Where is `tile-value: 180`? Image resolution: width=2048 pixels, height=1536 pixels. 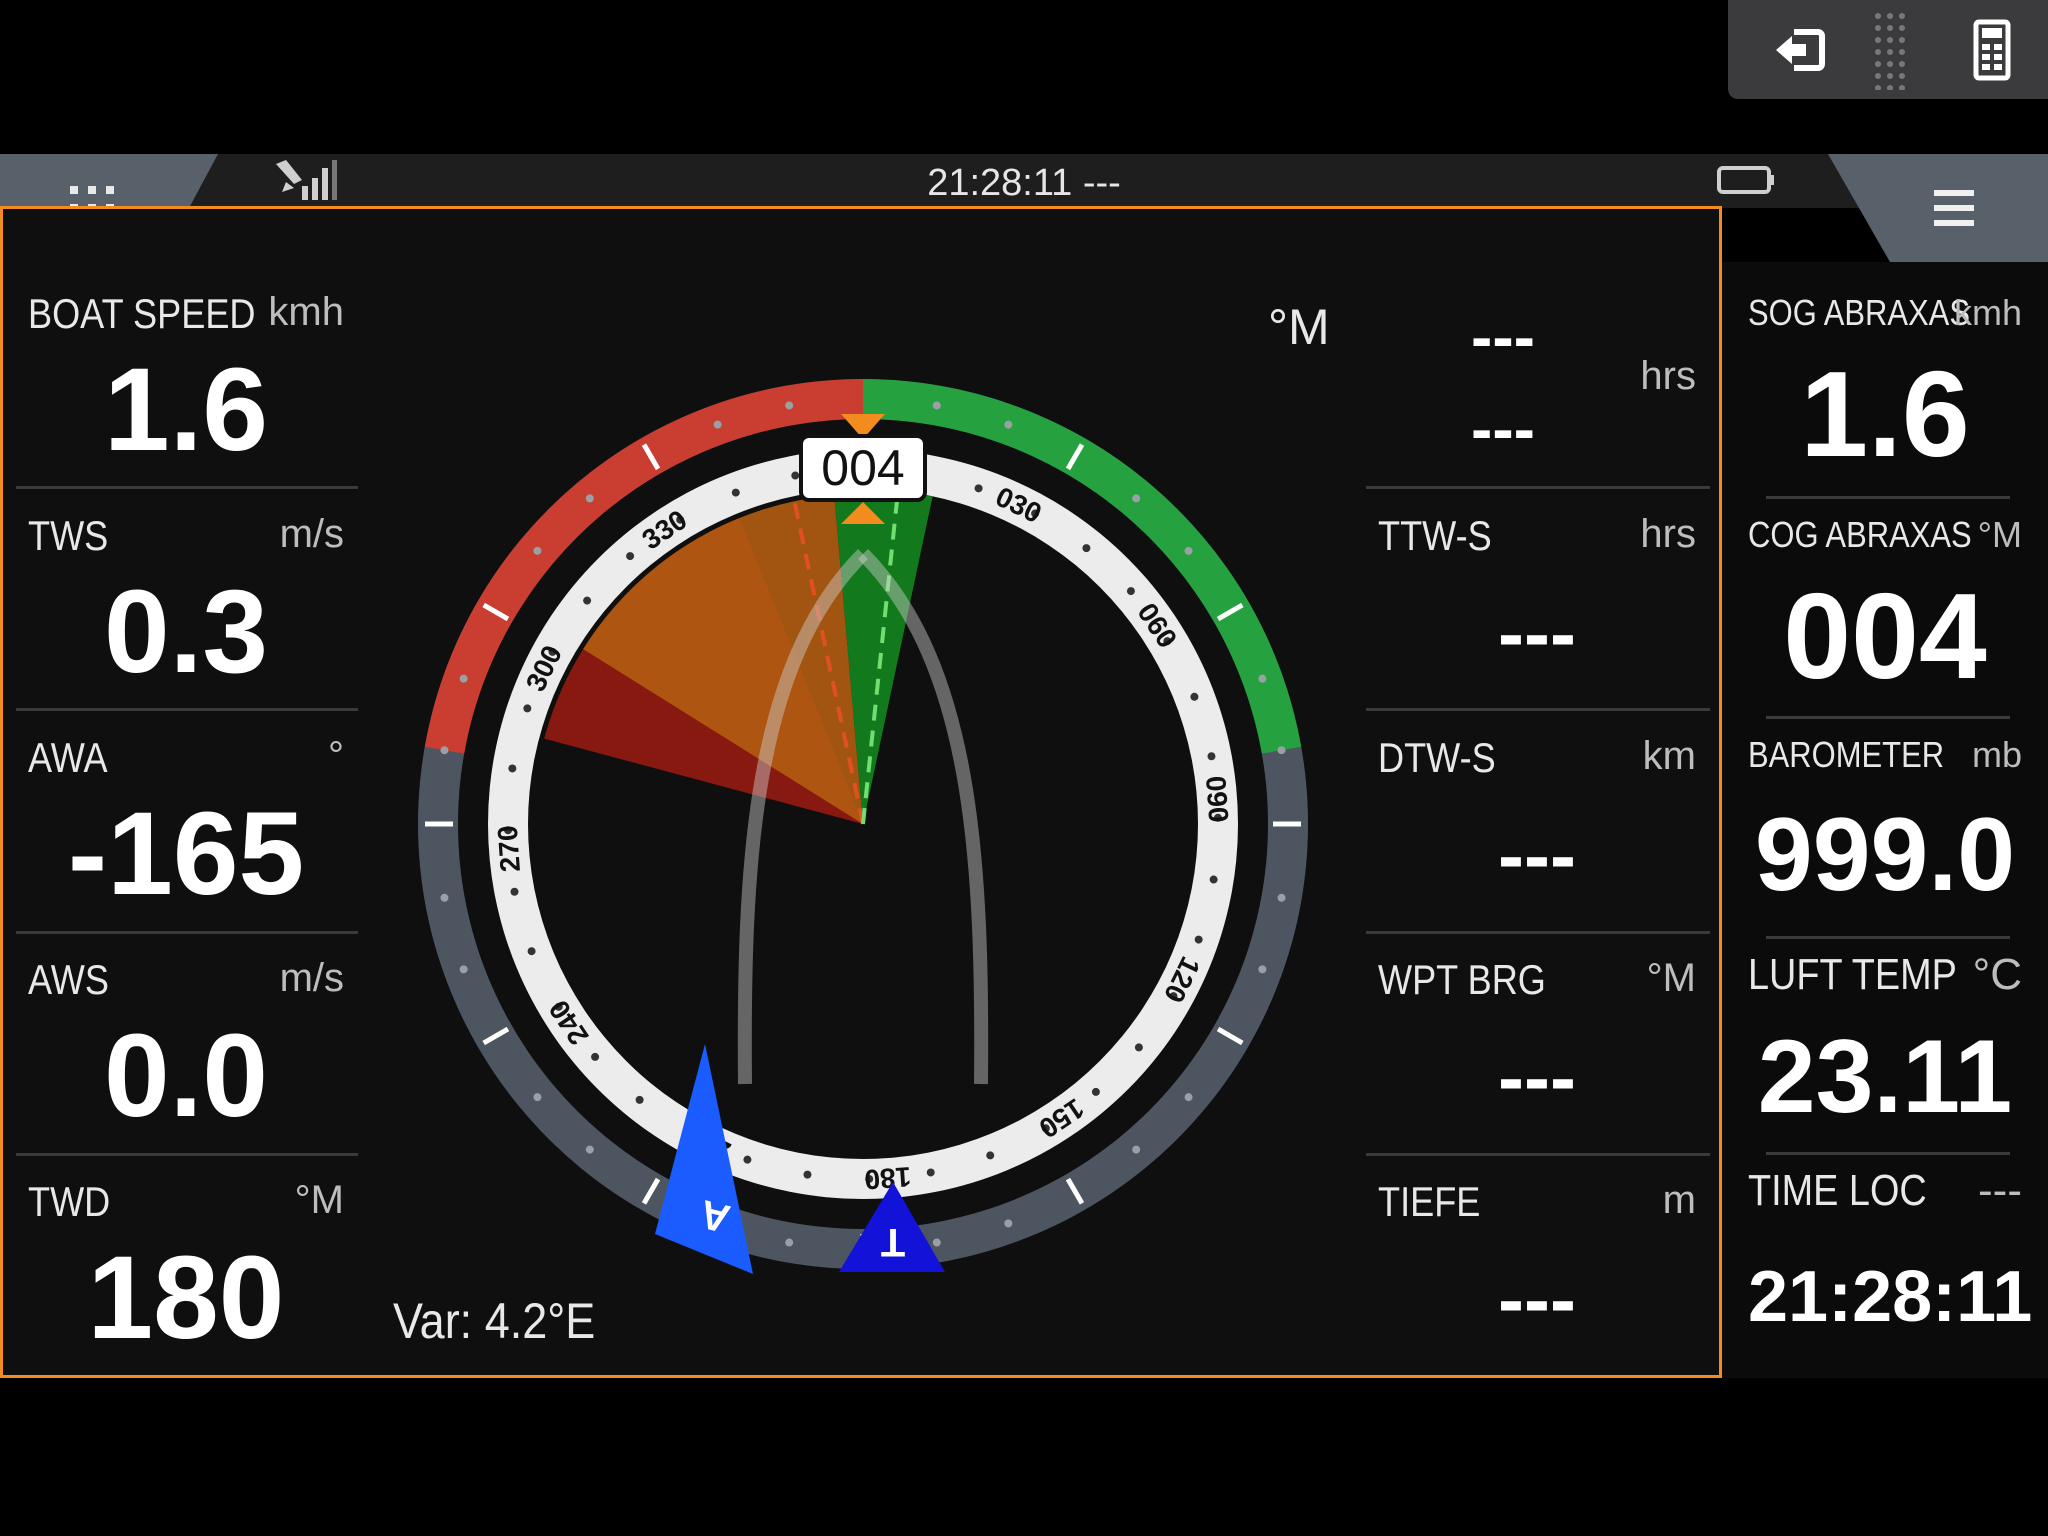
tile-value: 180 is located at coordinates (186, 1298).